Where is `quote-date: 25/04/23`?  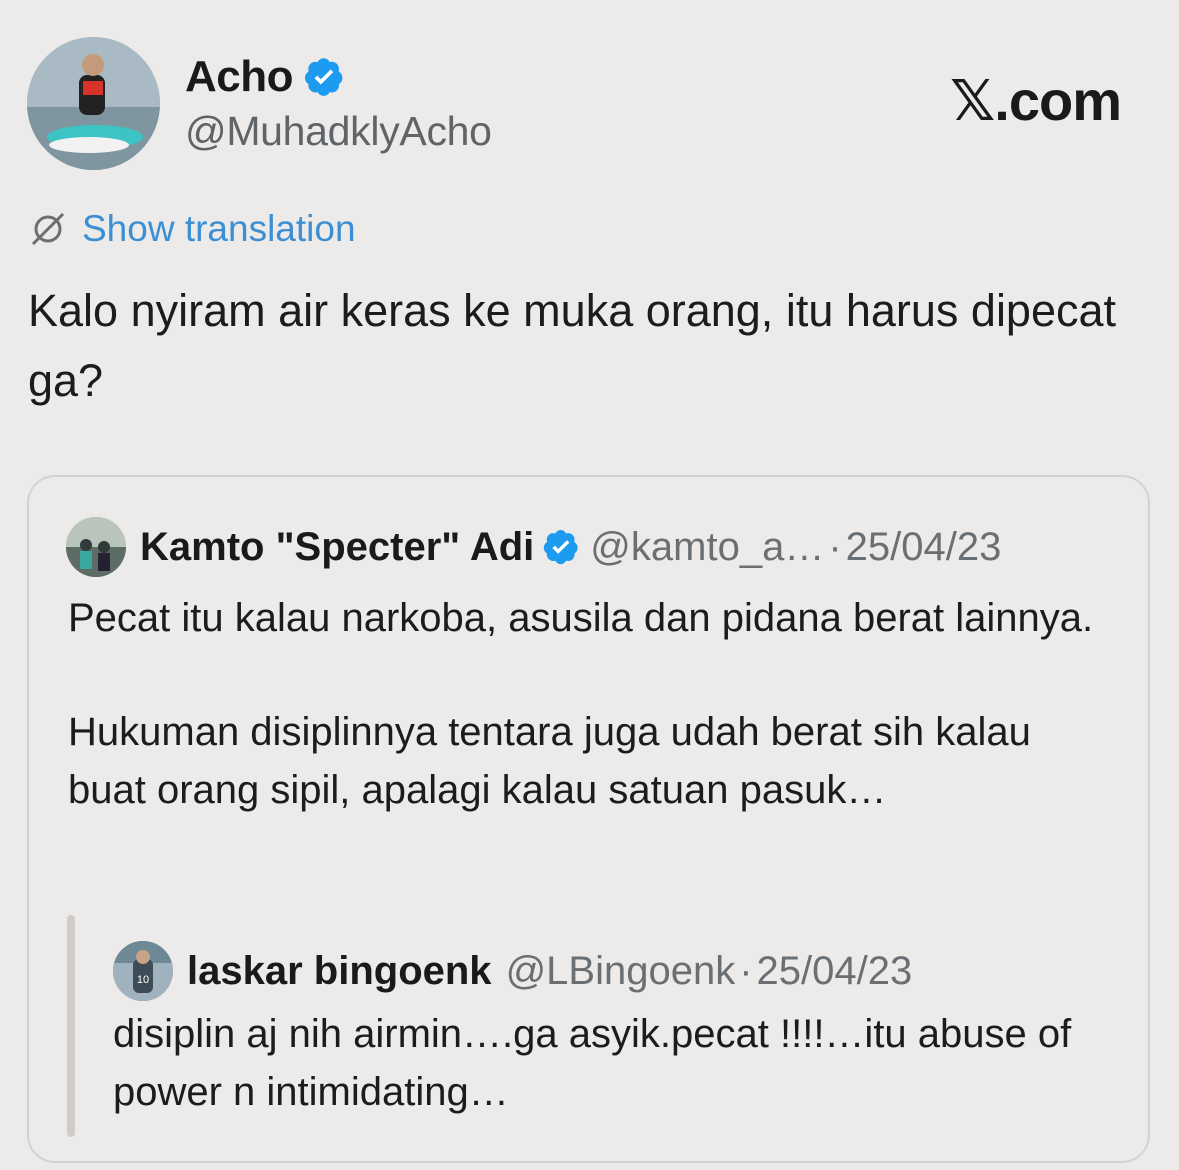 quote-date: 25/04/23 is located at coordinates (924, 547).